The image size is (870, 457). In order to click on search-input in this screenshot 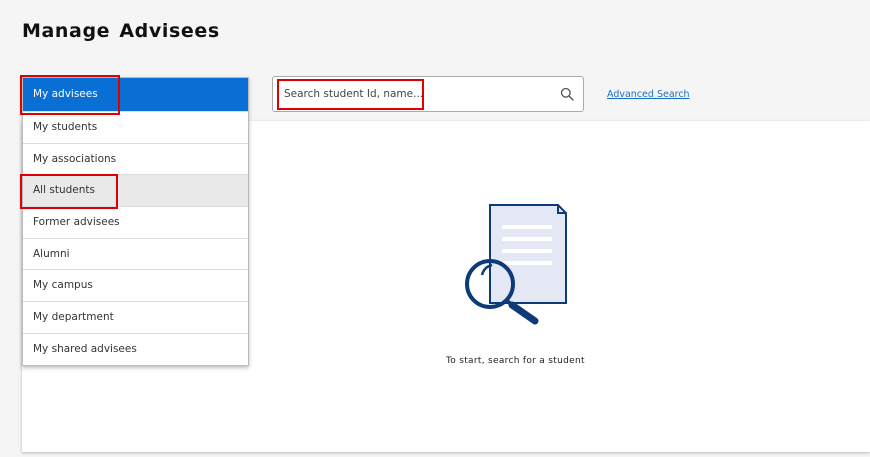, I will do `click(407, 94)`.